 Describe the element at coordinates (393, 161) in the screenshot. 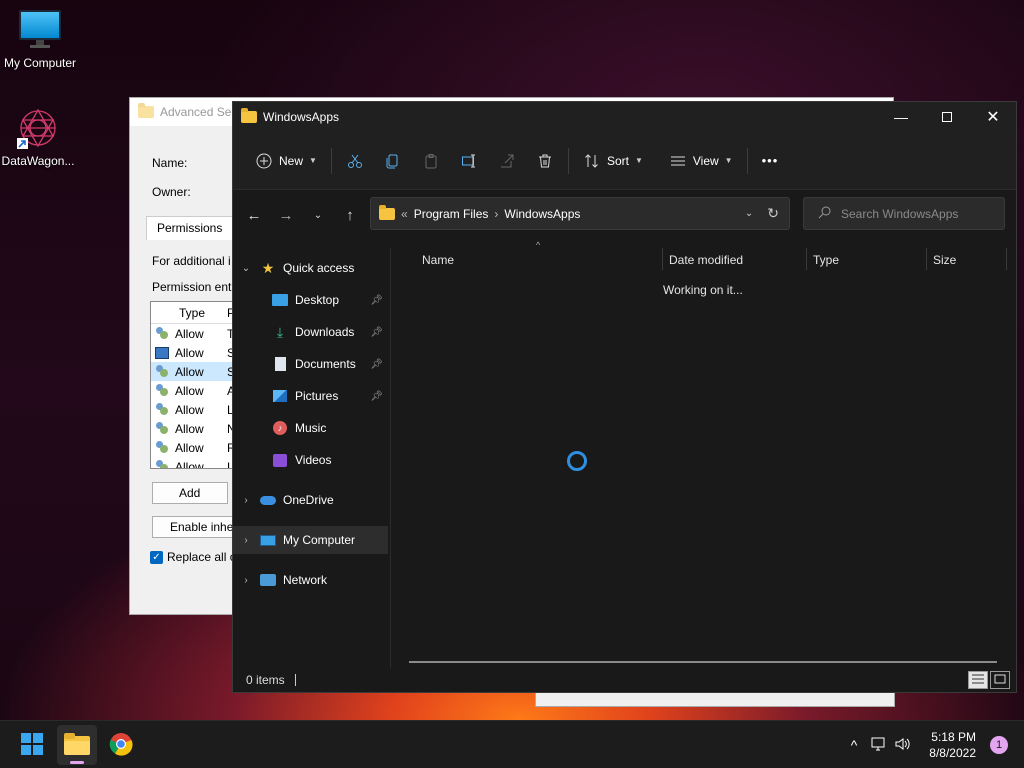

I see `copy-button` at that location.